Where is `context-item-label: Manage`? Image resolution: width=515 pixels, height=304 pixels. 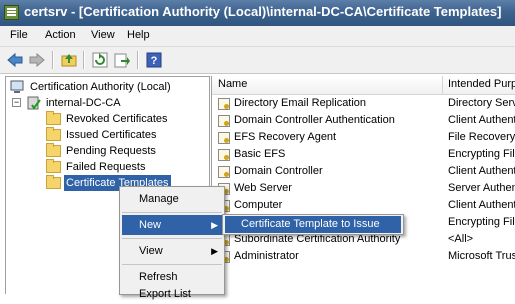
context-item-label: Manage is located at coordinates (159, 199).